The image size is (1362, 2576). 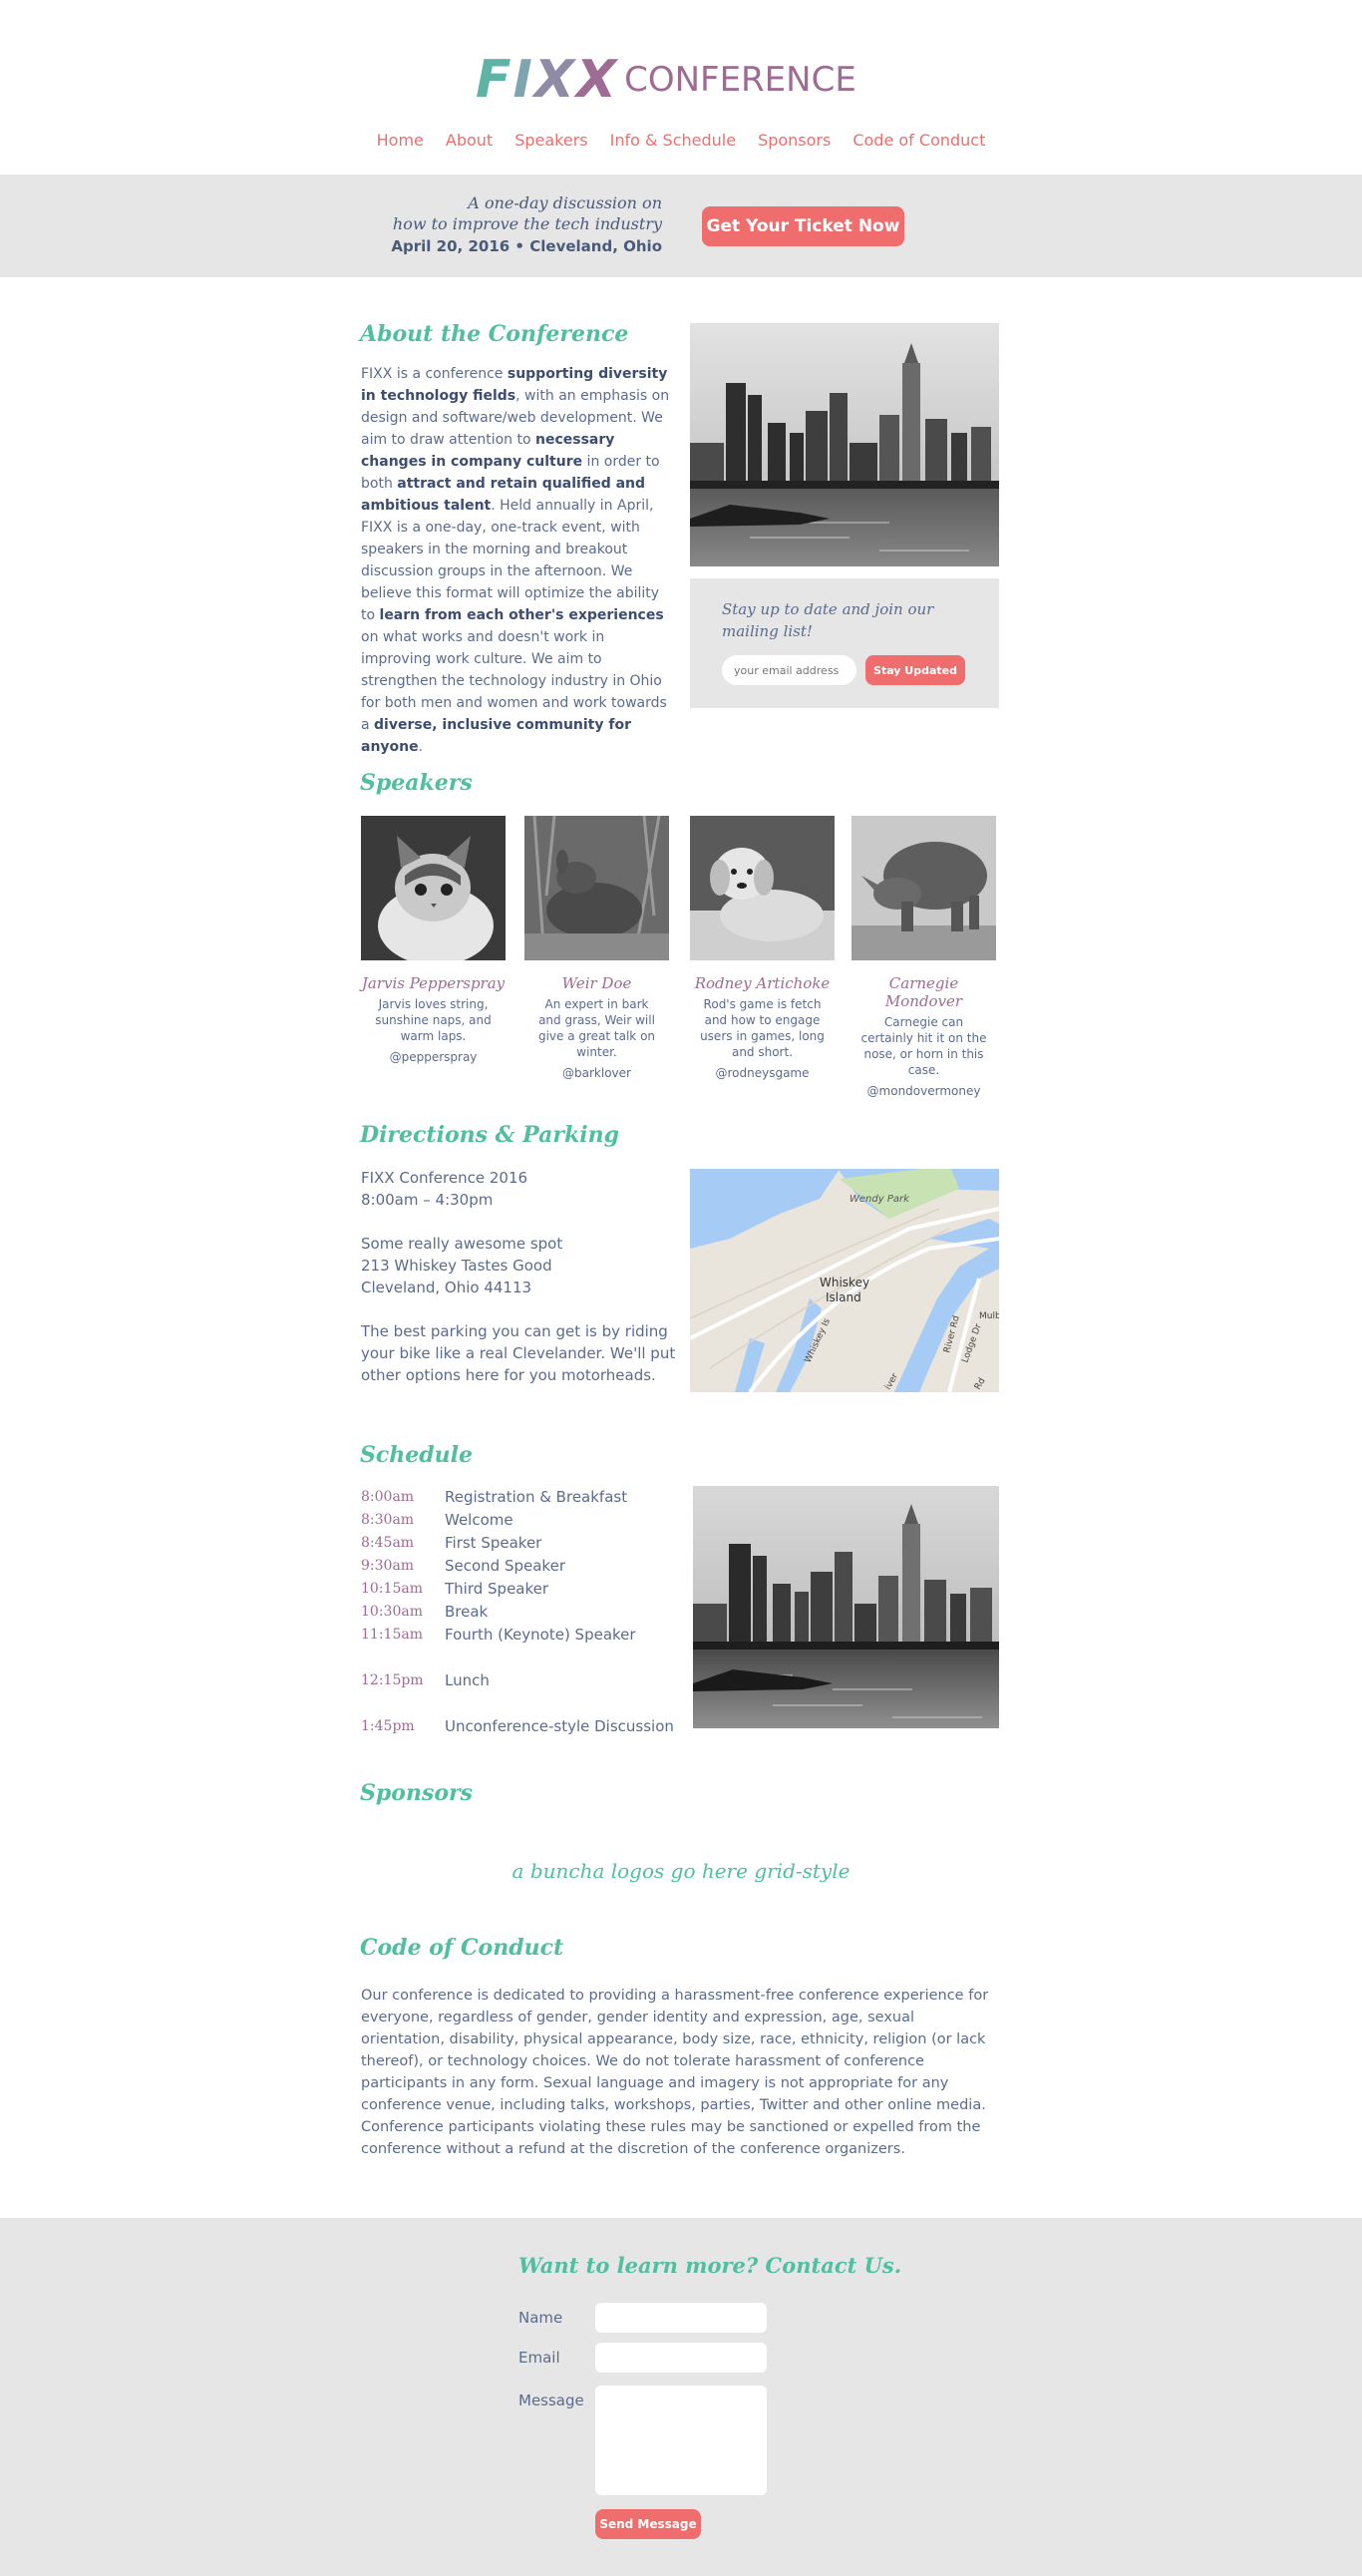 I want to click on schedule-row: 10:30am Break, so click(x=525, y=1612).